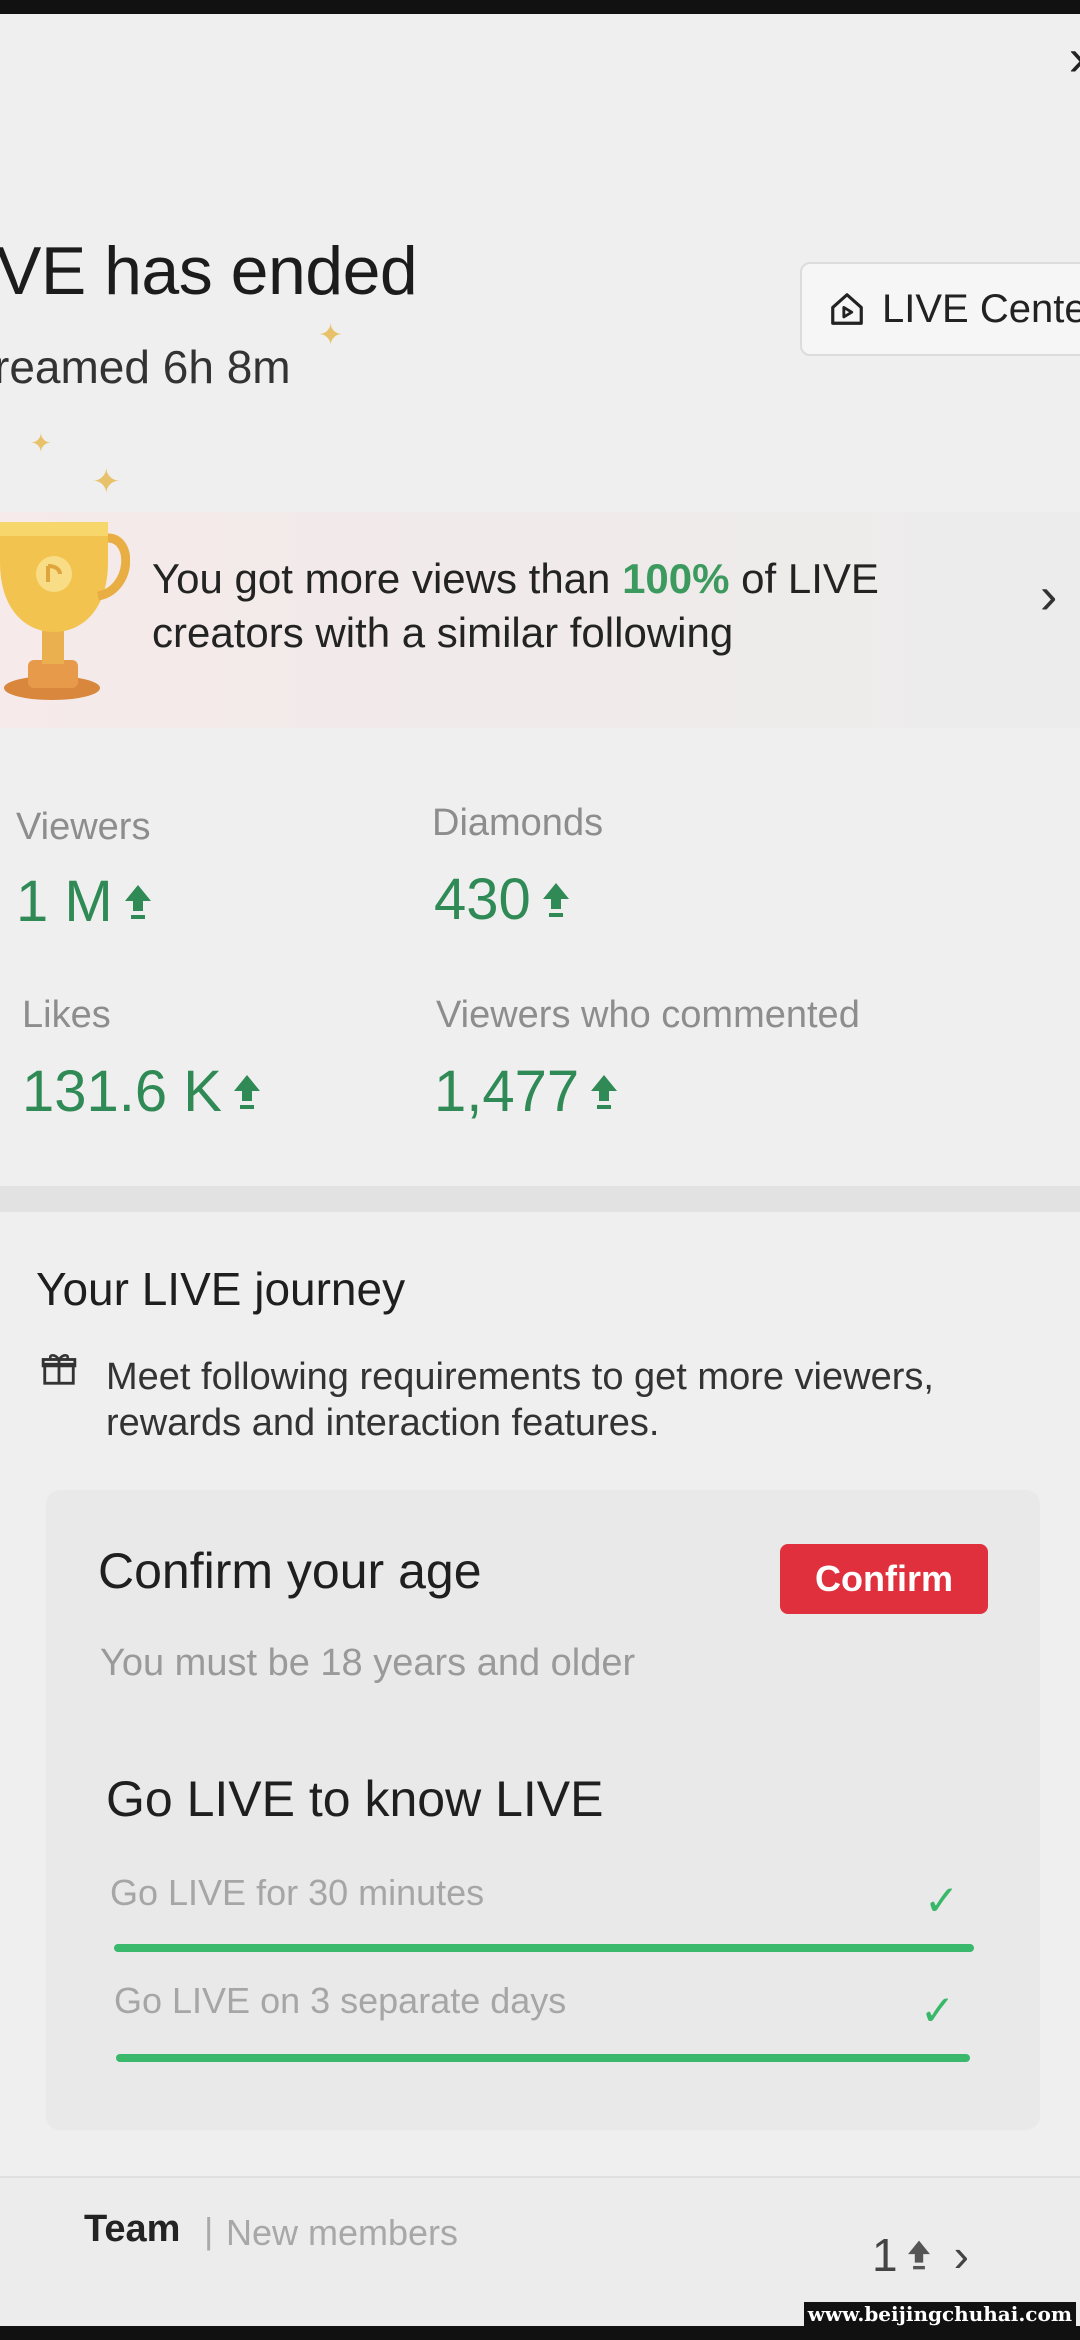  I want to click on team-sublabel: New members, so click(342, 2232).